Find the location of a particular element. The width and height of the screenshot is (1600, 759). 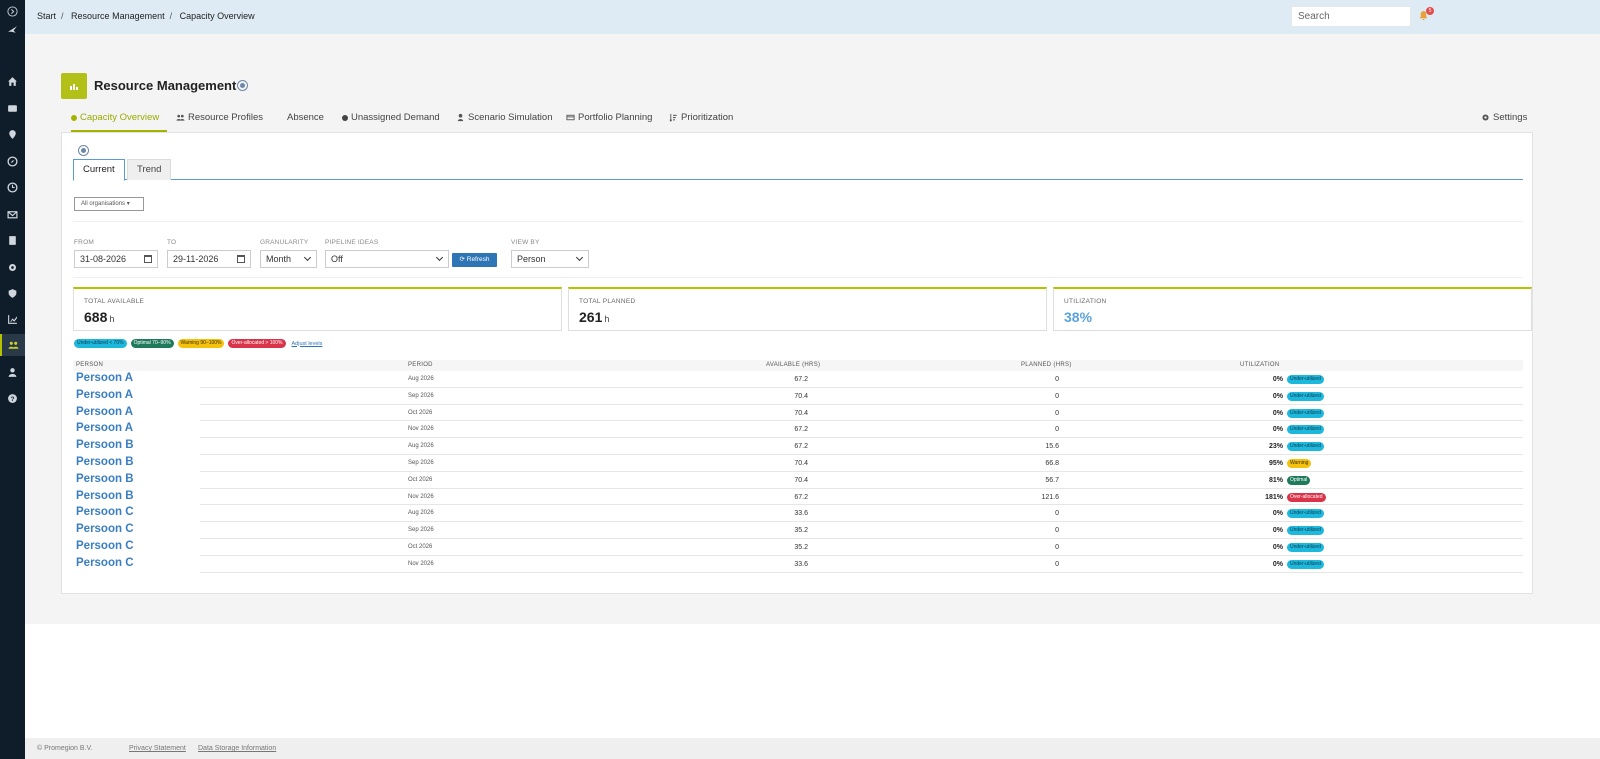

tab-label: Absence is located at coordinates (305, 117).